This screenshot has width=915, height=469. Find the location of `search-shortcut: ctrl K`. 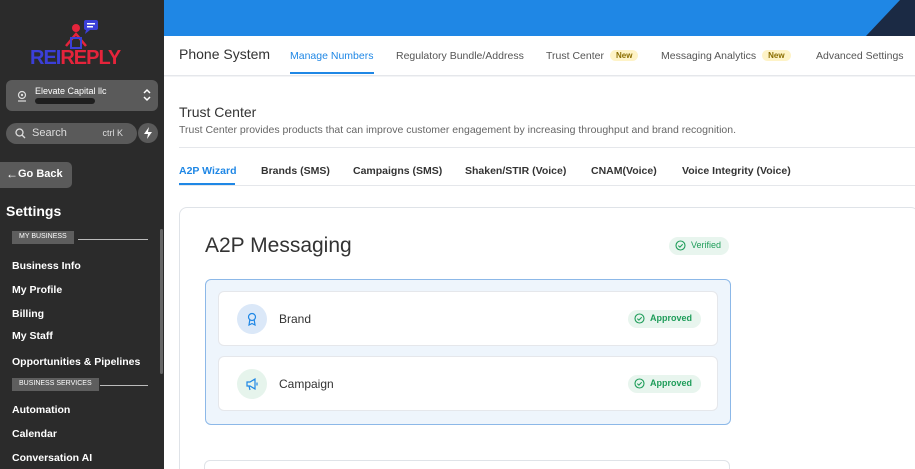

search-shortcut: ctrl K is located at coordinates (112, 133).